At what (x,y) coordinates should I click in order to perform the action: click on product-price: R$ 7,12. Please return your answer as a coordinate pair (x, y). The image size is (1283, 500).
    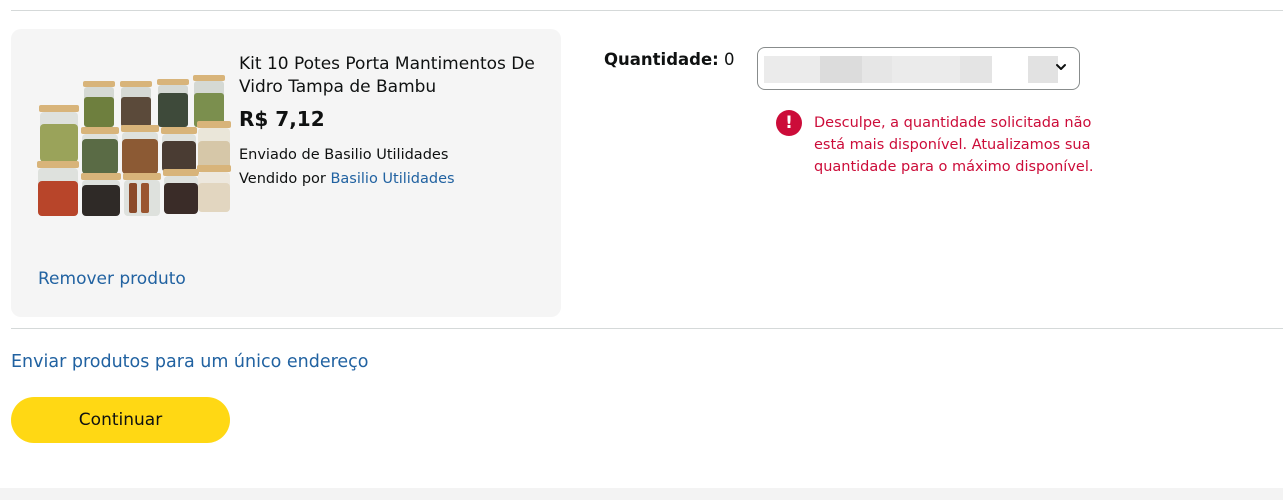
    Looking at the image, I should click on (282, 119).